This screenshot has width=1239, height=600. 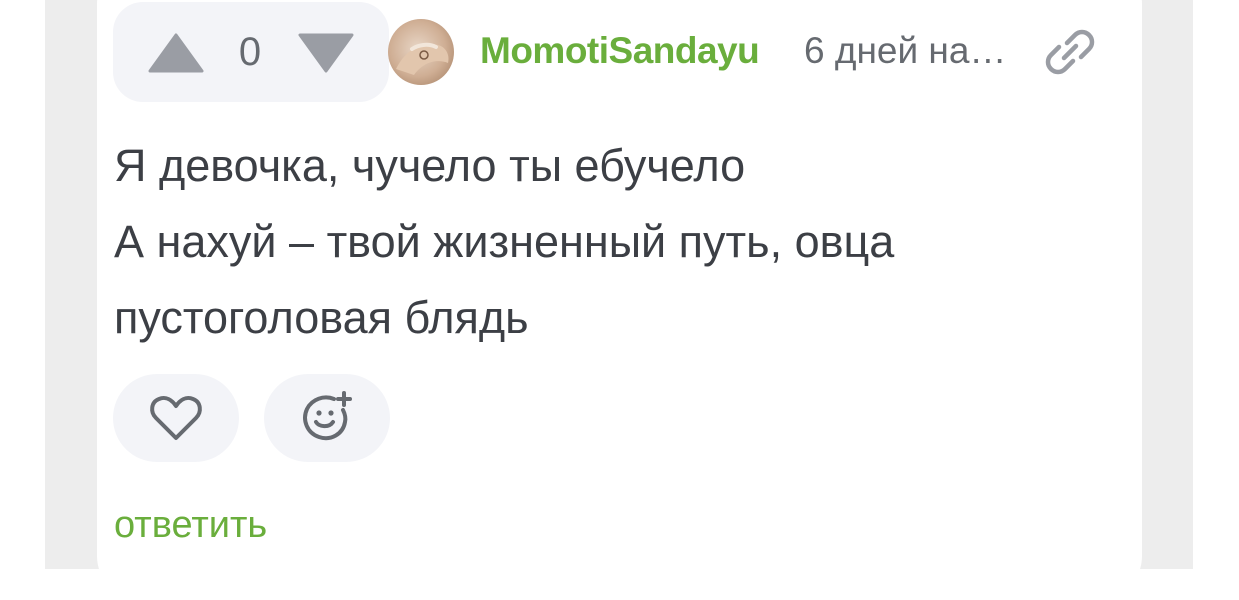 I want to click on downvote-button, so click(x=326, y=53).